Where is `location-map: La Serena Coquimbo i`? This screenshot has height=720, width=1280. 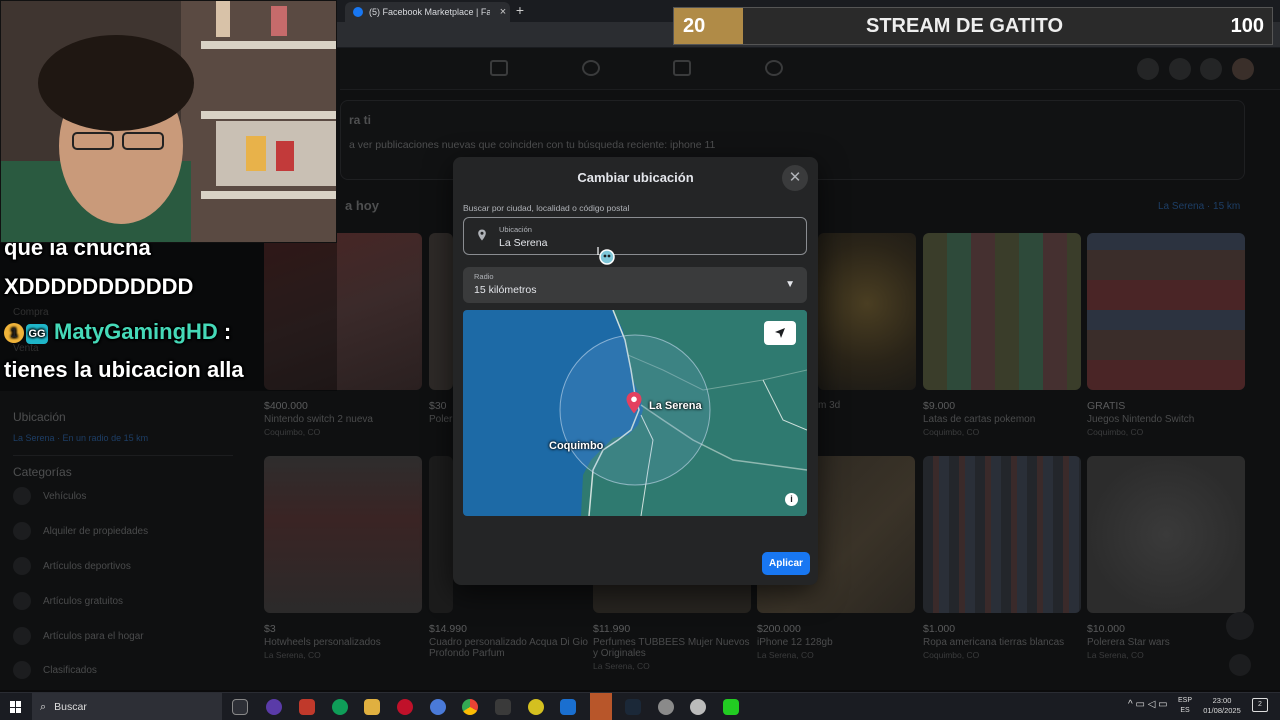 location-map: La Serena Coquimbo i is located at coordinates (635, 413).